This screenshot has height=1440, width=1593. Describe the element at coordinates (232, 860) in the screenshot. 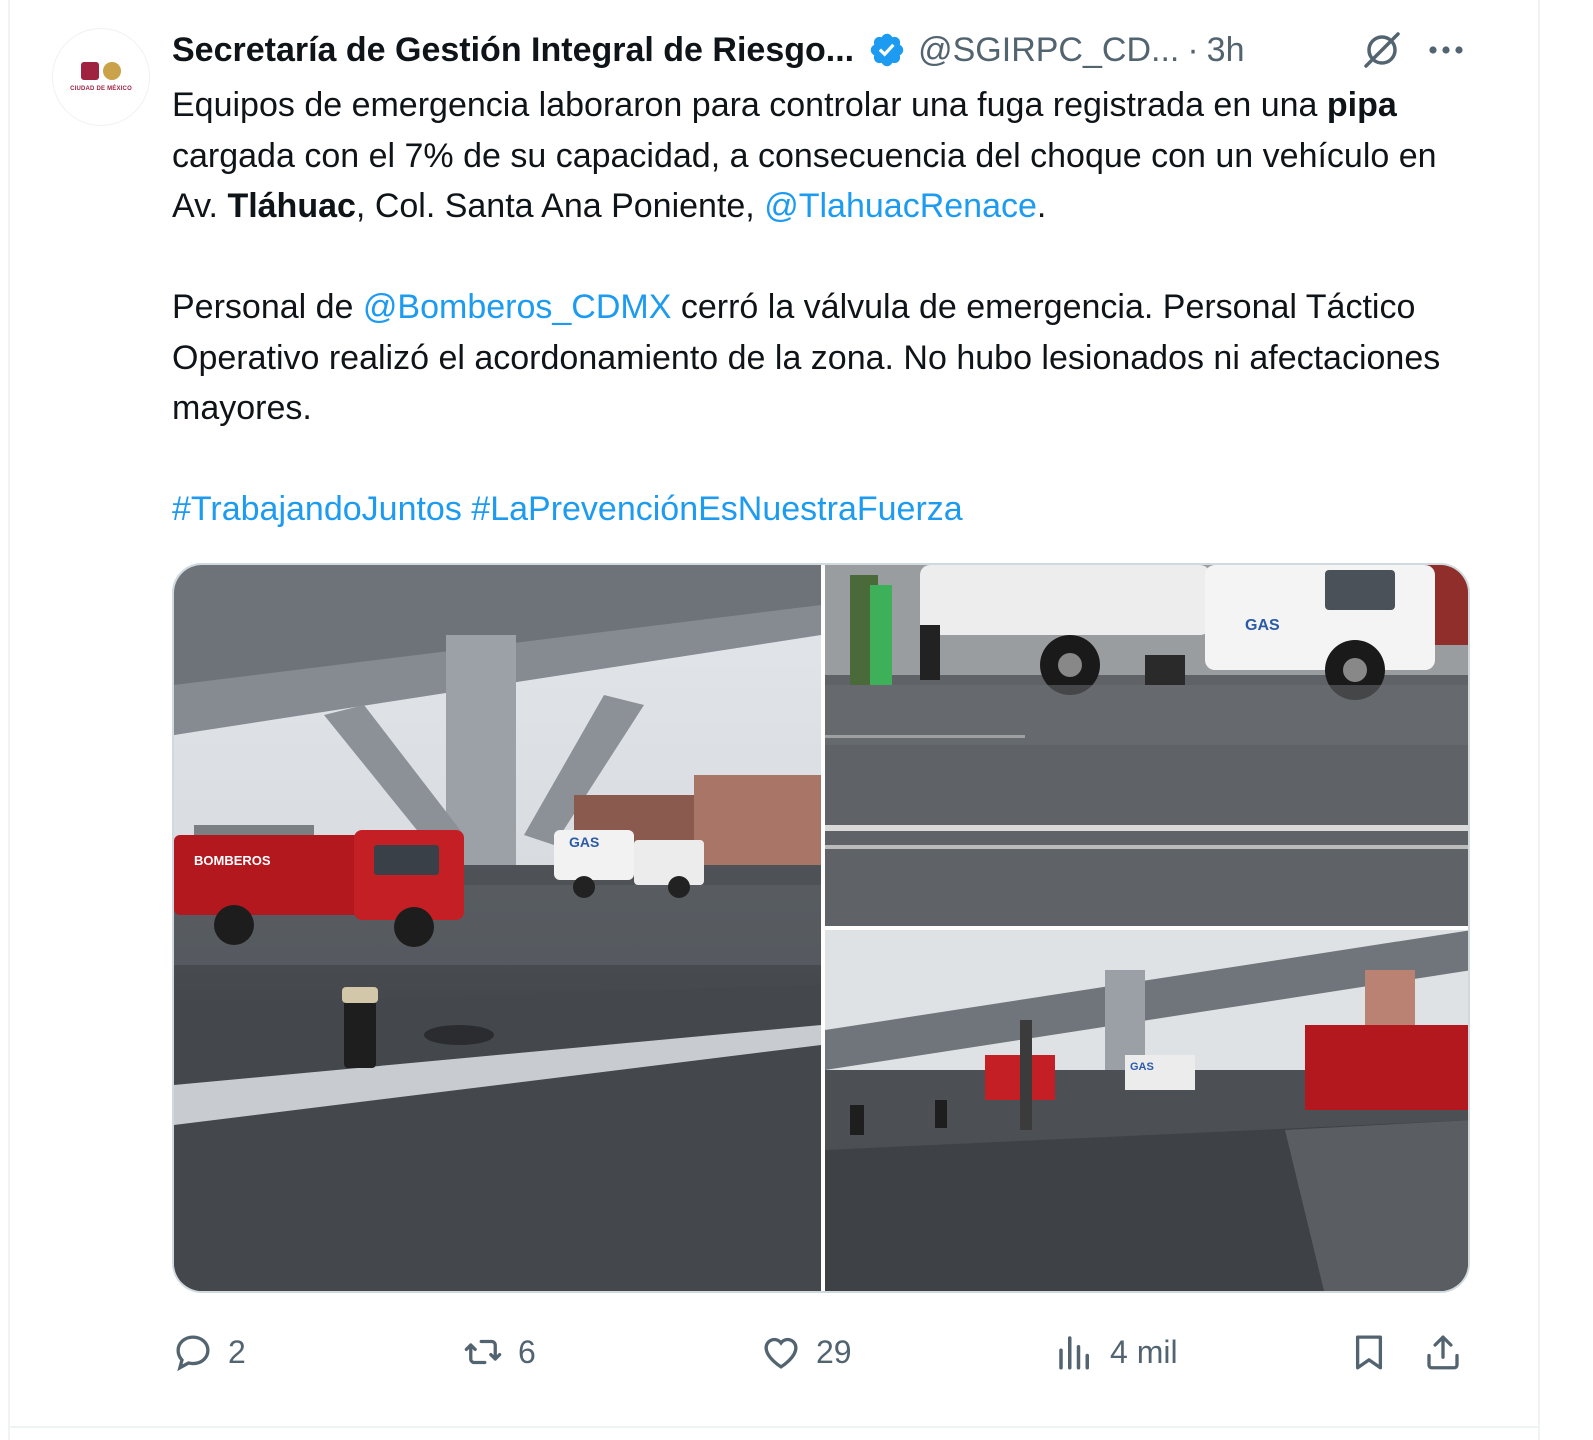

I see `truck-label: BOMBEROS` at that location.